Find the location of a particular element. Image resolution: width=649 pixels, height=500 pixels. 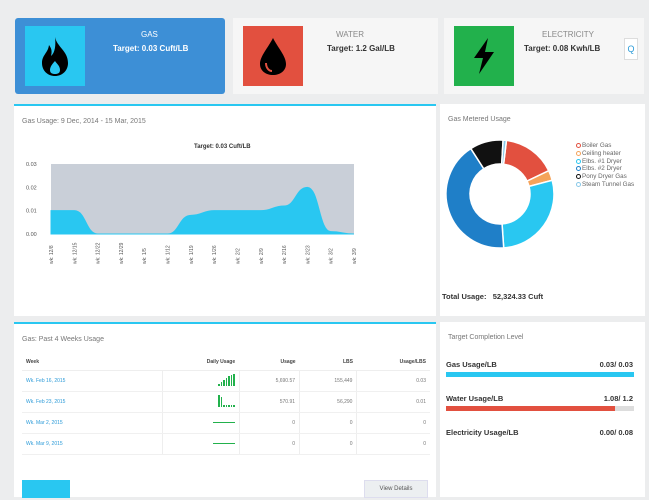

col-header: Daily Usage is located at coordinates (201, 362).